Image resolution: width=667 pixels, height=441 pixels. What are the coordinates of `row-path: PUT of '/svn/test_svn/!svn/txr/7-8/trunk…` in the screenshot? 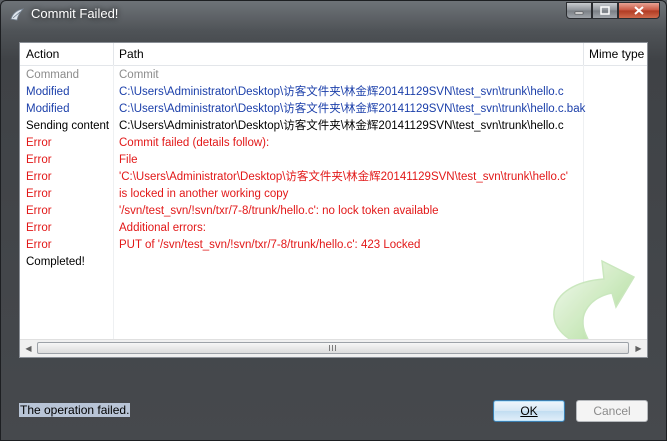 It's located at (270, 245).